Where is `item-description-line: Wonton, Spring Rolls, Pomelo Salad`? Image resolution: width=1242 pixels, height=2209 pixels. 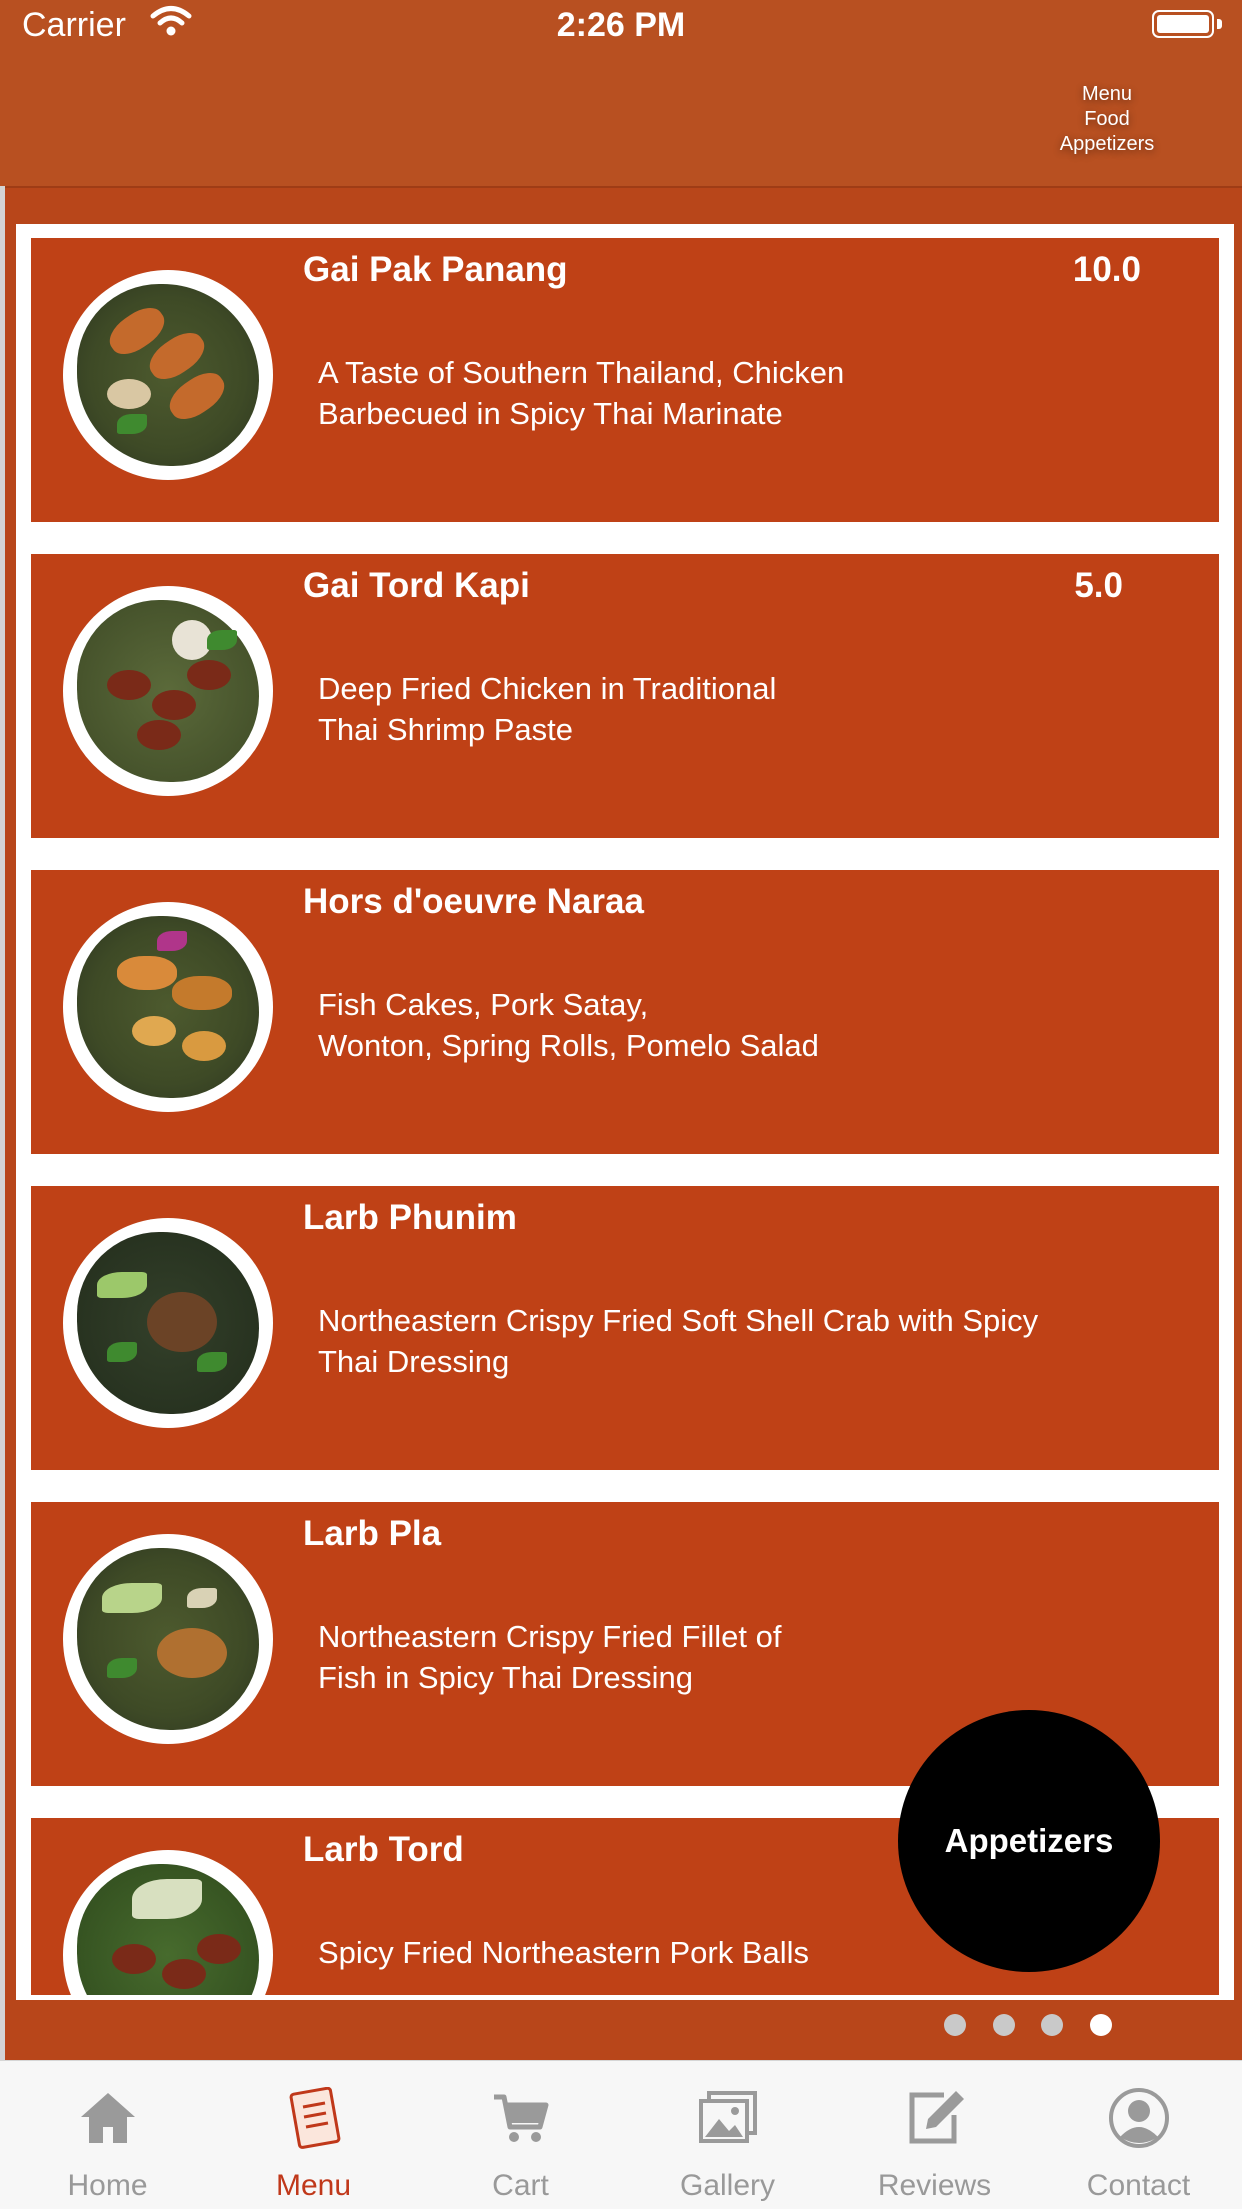
item-description-line: Wonton, Spring Rolls, Pomelo Salad is located at coordinates (568, 1045).